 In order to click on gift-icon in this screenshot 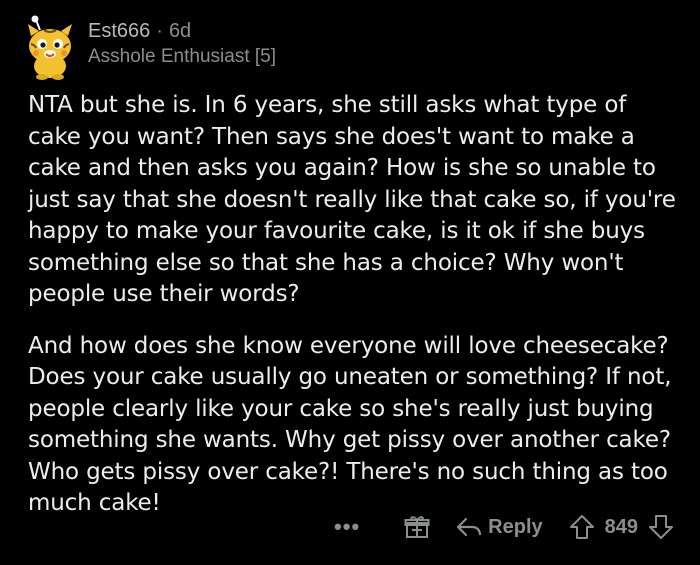, I will do `click(417, 527)`.